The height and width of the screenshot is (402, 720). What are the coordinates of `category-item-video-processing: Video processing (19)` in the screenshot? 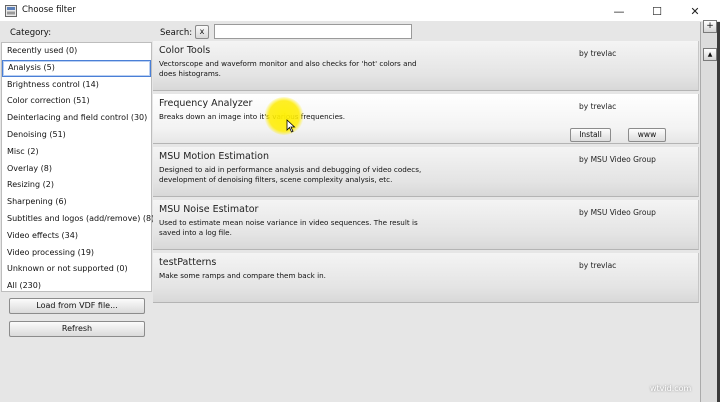 It's located at (76, 253).